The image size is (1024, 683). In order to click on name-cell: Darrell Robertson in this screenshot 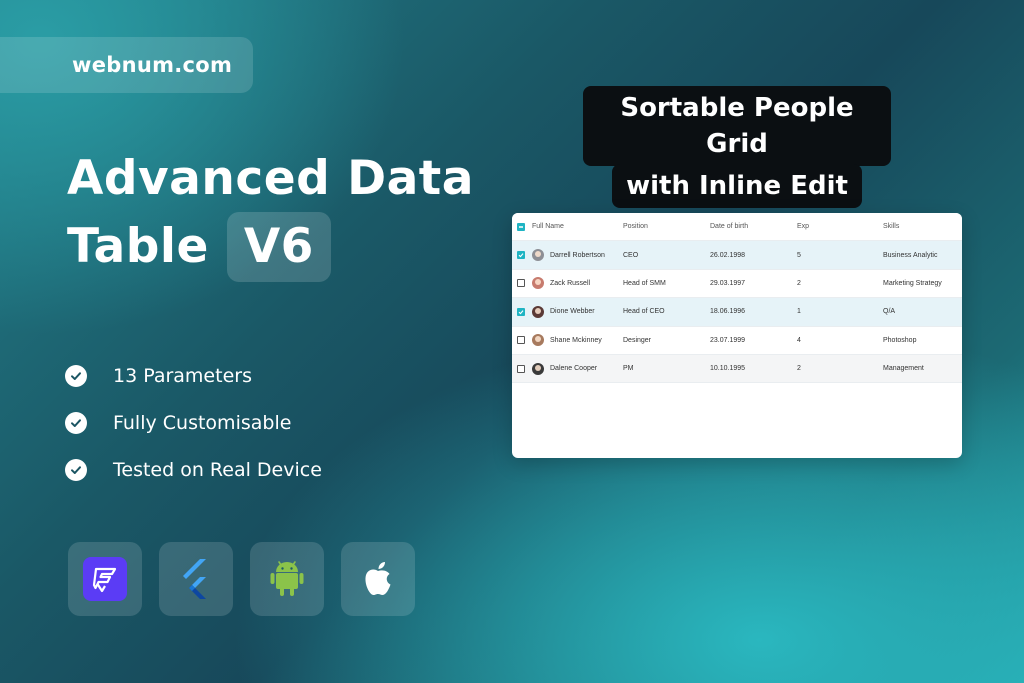, I will do `click(577, 255)`.